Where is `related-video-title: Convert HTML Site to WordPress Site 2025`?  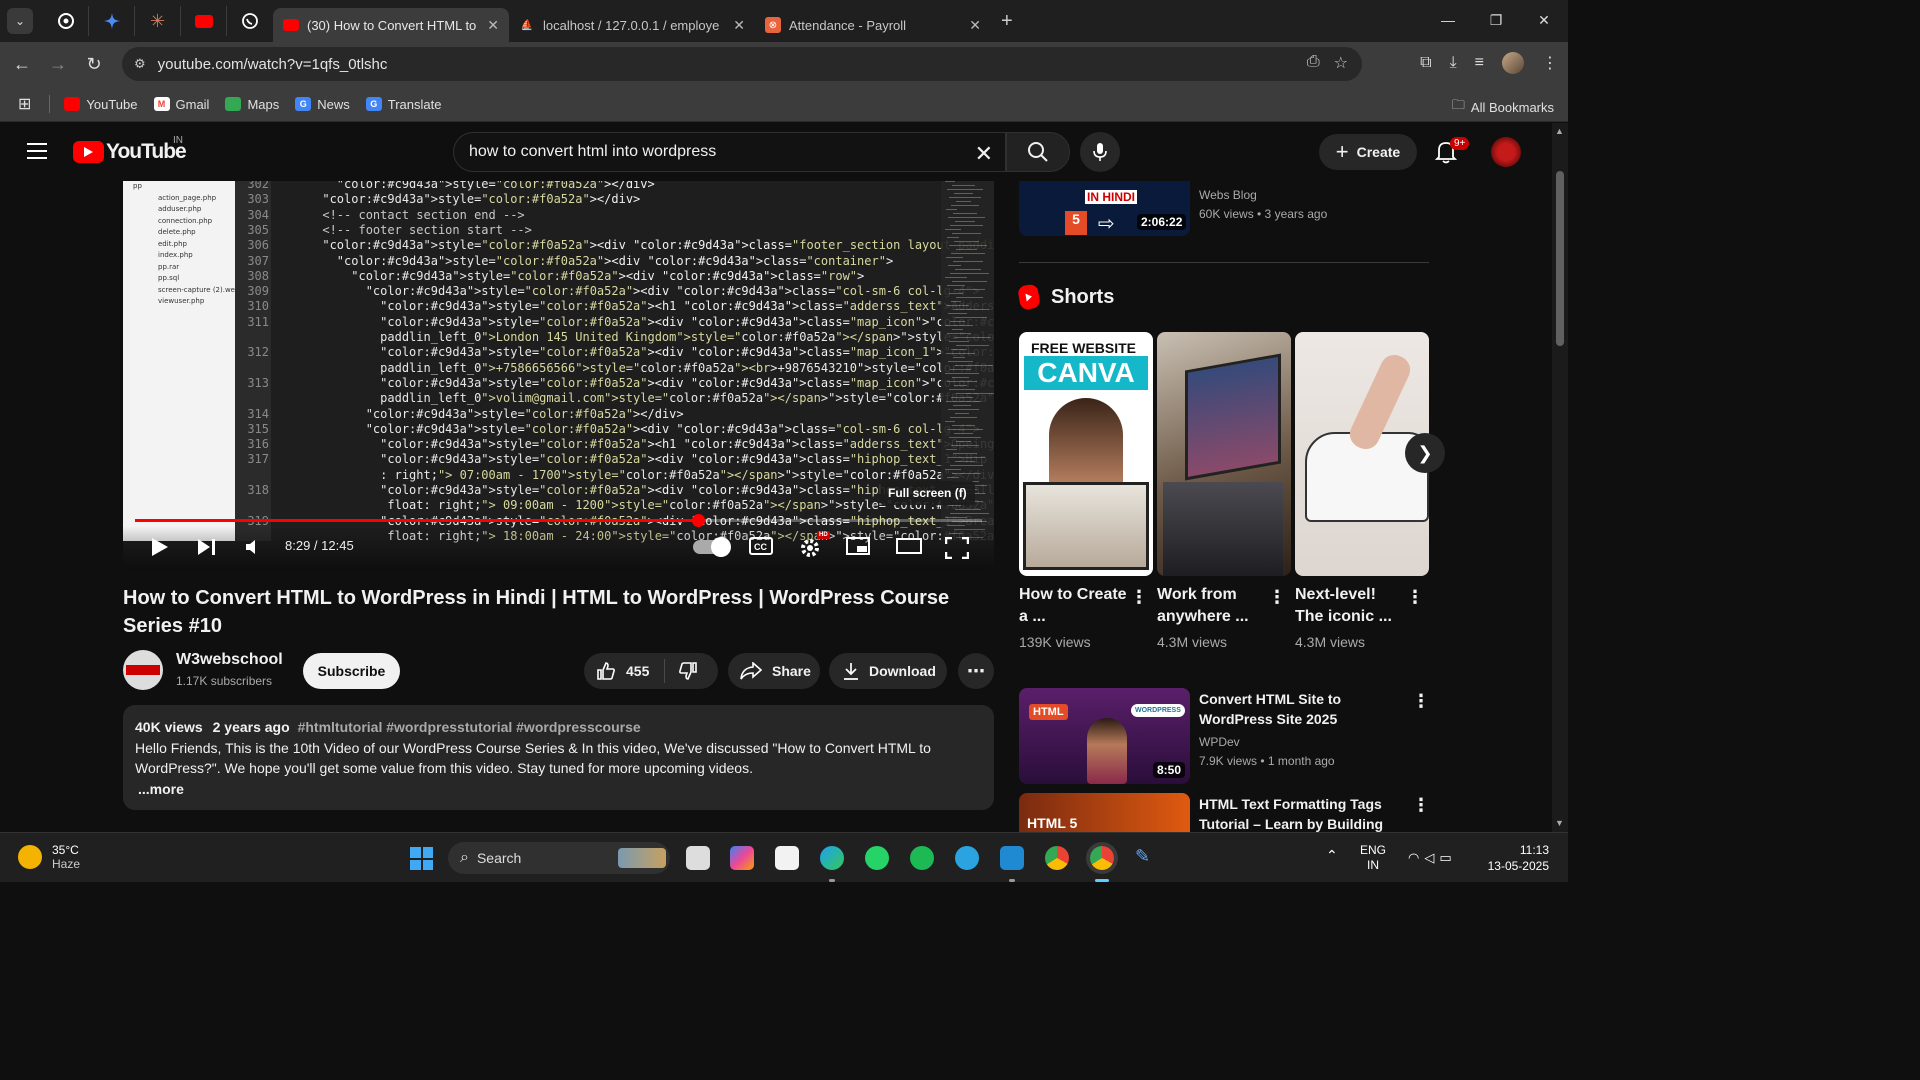
related-video-title: Convert HTML Site to WordPress Site 2025 is located at coordinates (1299, 709).